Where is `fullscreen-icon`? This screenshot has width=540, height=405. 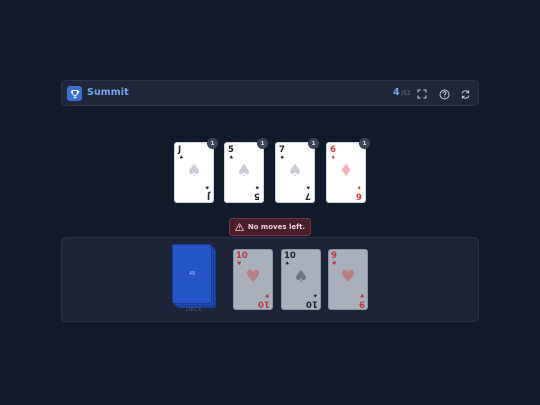
fullscreen-icon is located at coordinates (422, 94).